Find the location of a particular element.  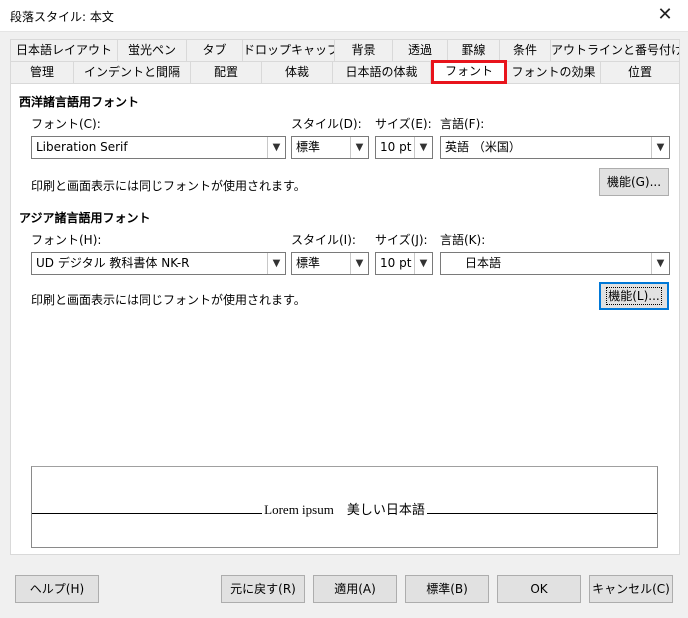

asian-note: 印刷と画面表示には同じフォントが使用されます。 is located at coordinates (168, 300).